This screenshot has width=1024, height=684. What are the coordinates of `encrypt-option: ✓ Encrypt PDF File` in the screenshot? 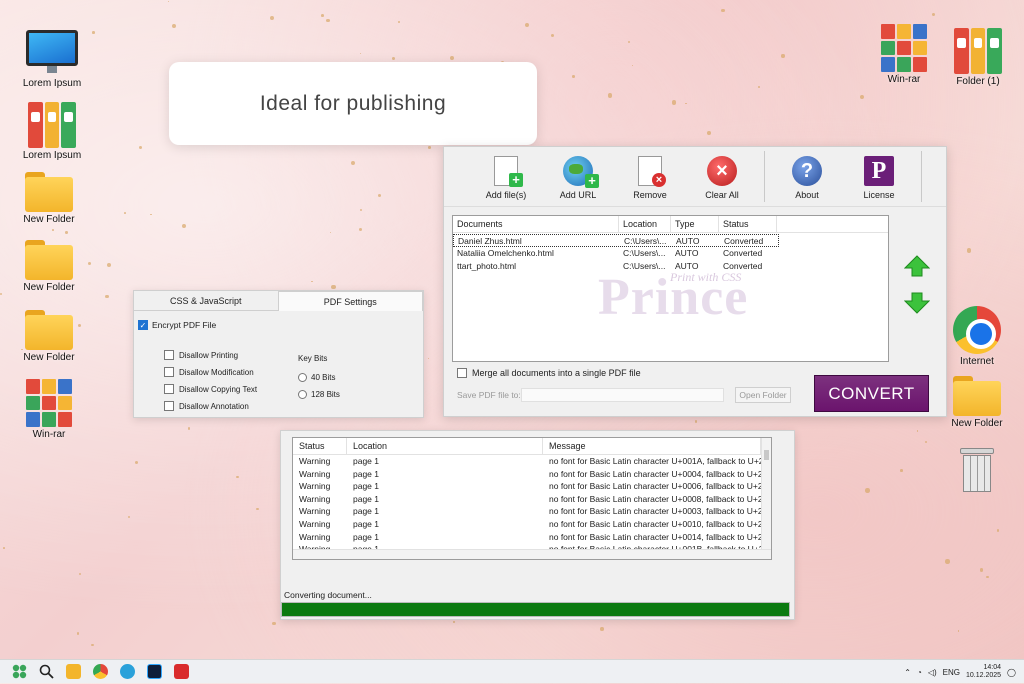 It's located at (177, 325).